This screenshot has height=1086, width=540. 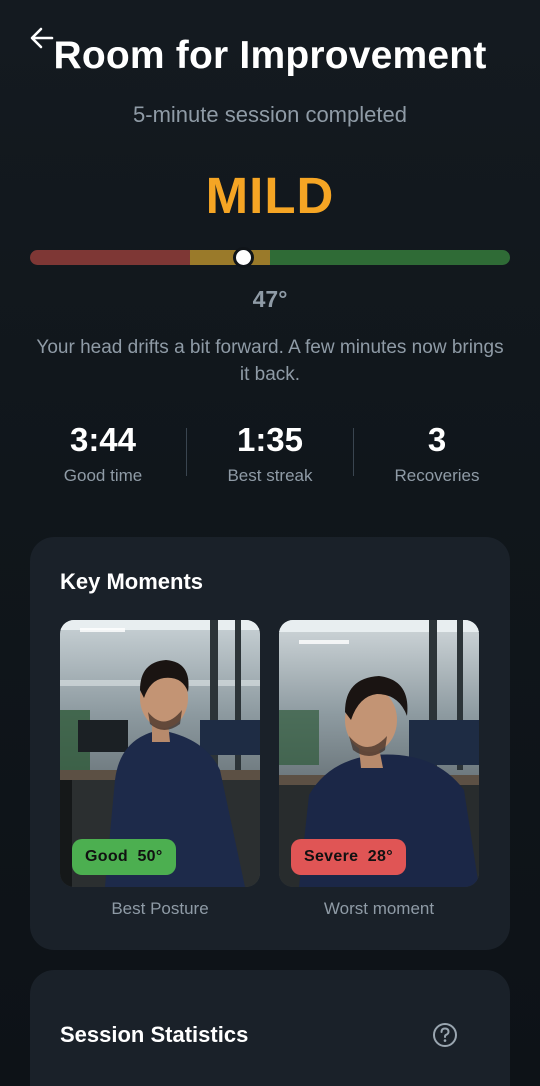 I want to click on session-statistics-card: Session Statistics, so click(x=270, y=1028).